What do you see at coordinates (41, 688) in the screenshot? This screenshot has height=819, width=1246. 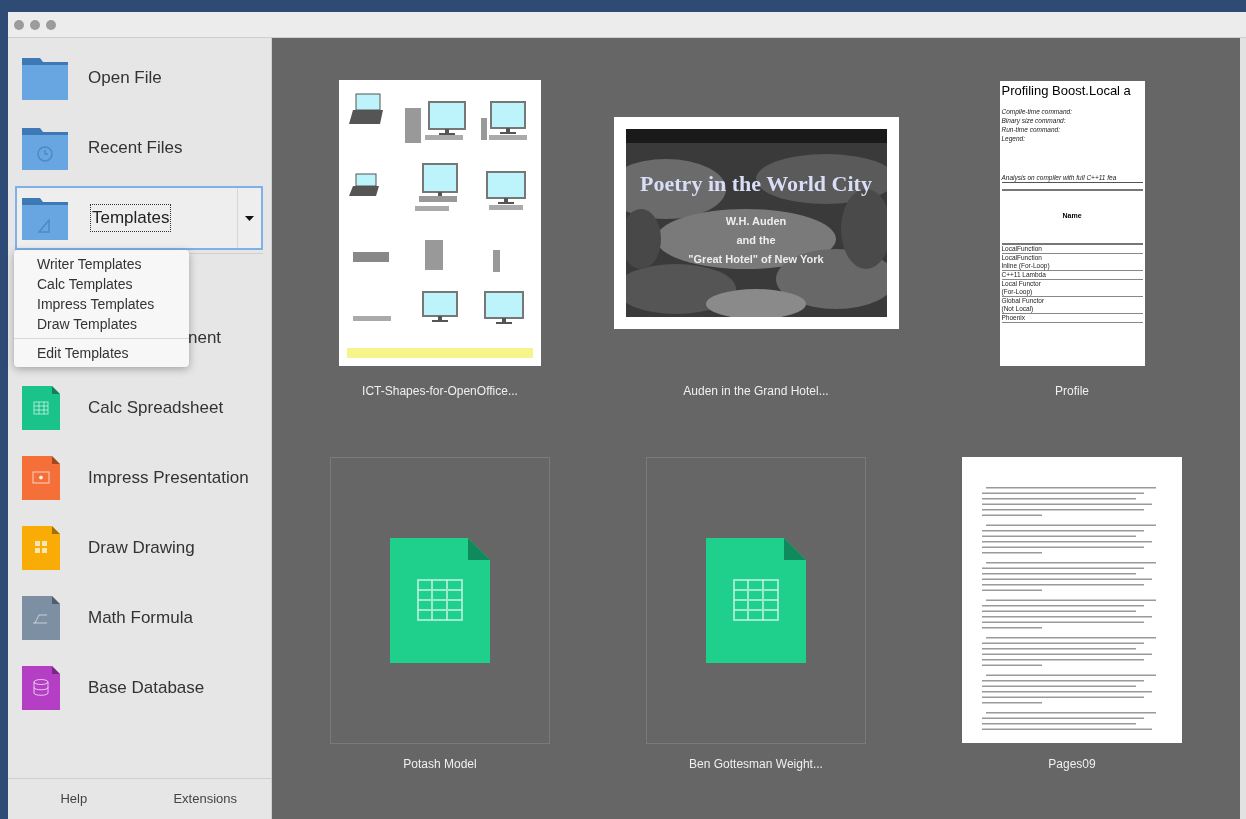 I see `database-document-icon` at bounding box center [41, 688].